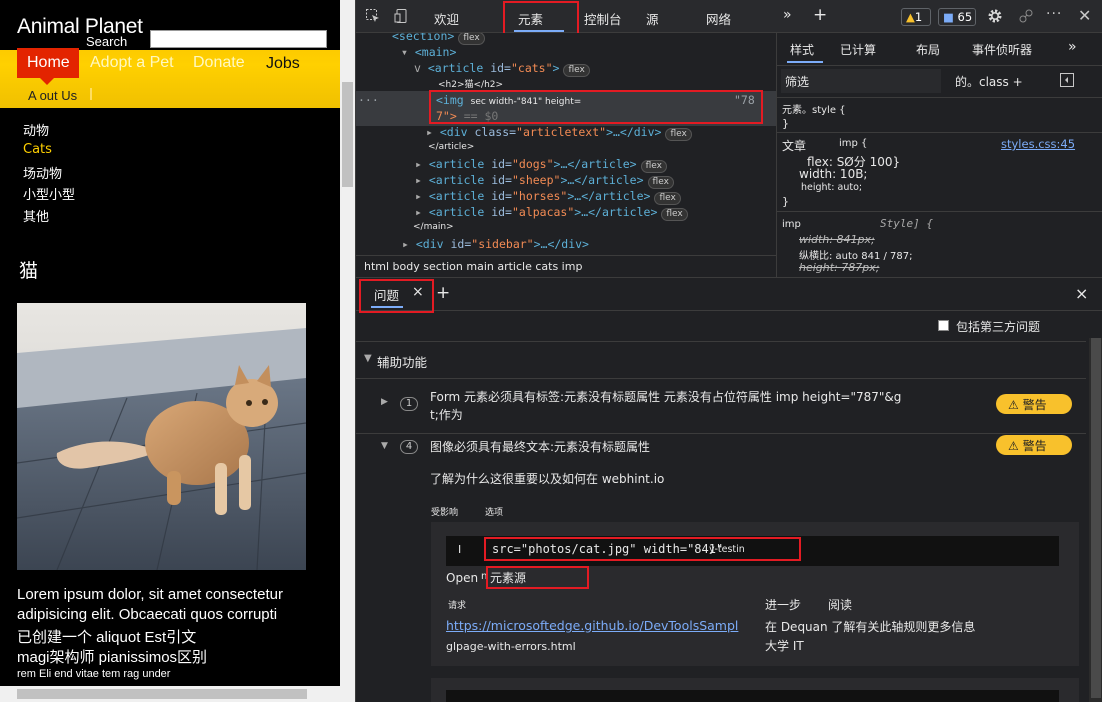 This screenshot has height=702, width=1102. What do you see at coordinates (752, 696) in the screenshot?
I see `code-snippet-next` at bounding box center [752, 696].